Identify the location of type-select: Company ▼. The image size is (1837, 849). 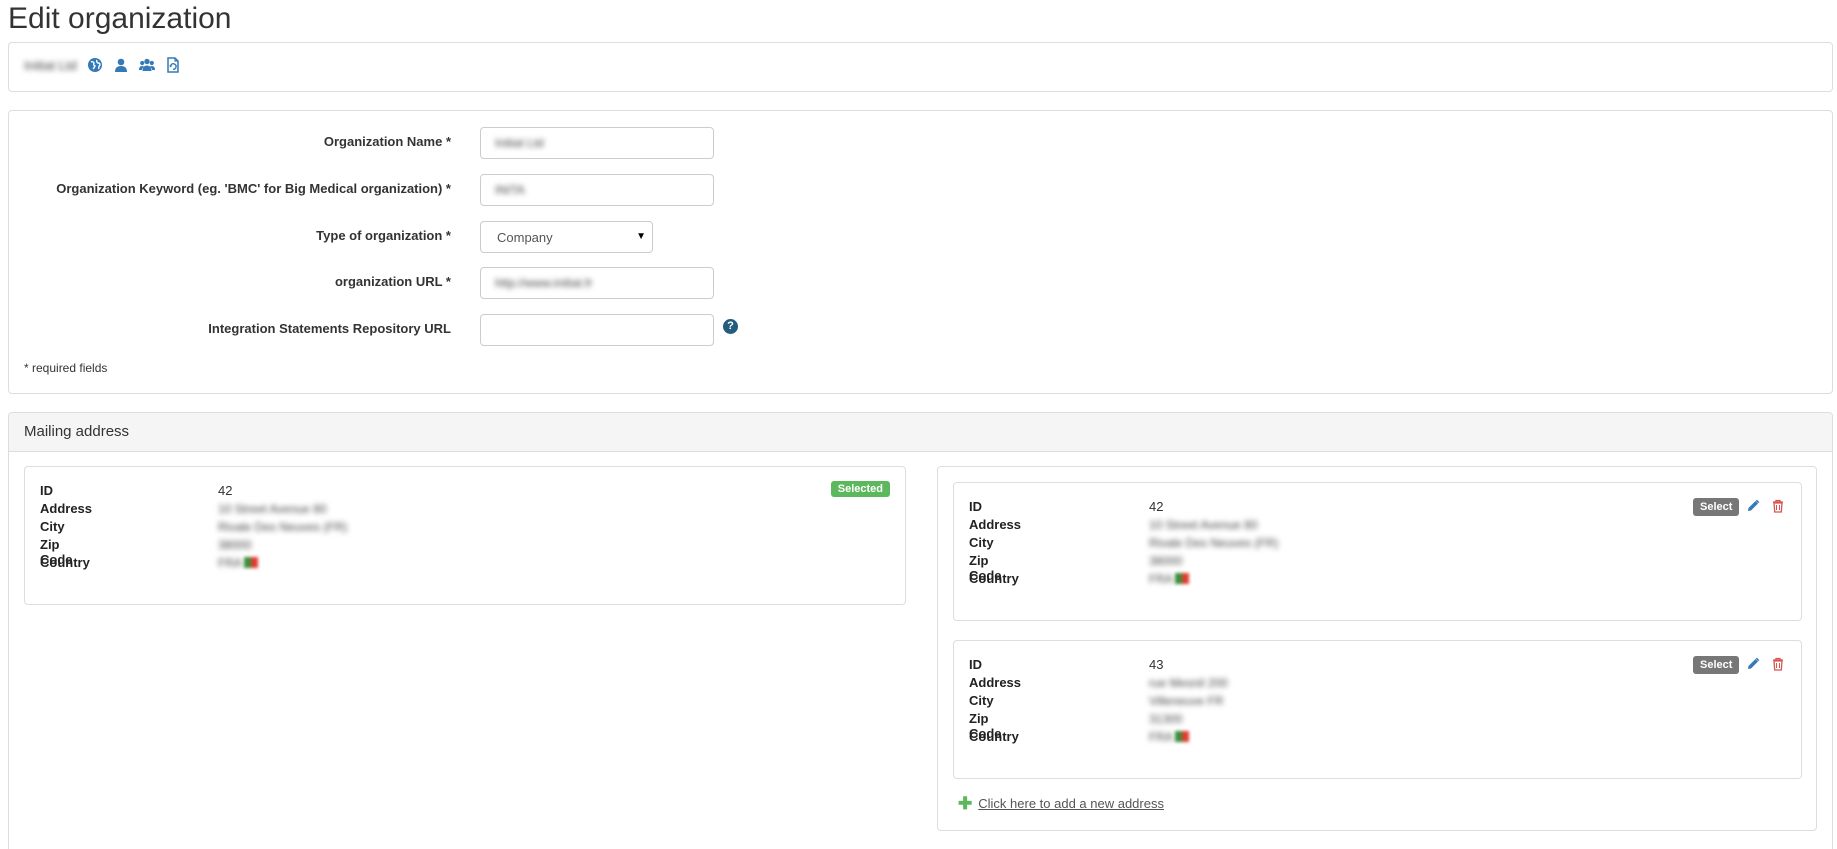
(566, 237).